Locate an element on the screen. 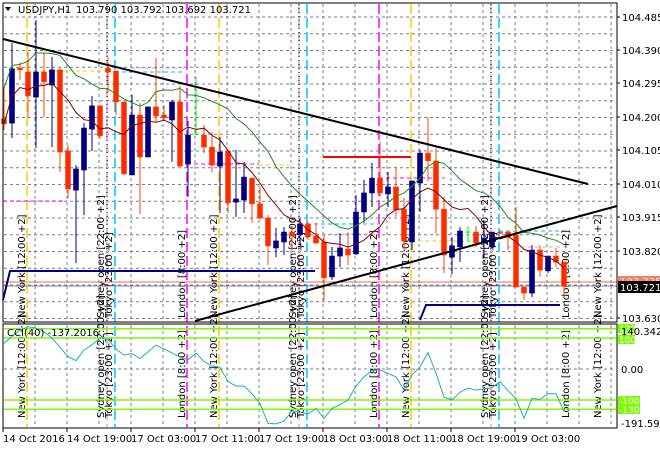 Image resolution: width=660 pixels, height=450 pixels. price-tick-label: 103.915 is located at coordinates (641, 218).